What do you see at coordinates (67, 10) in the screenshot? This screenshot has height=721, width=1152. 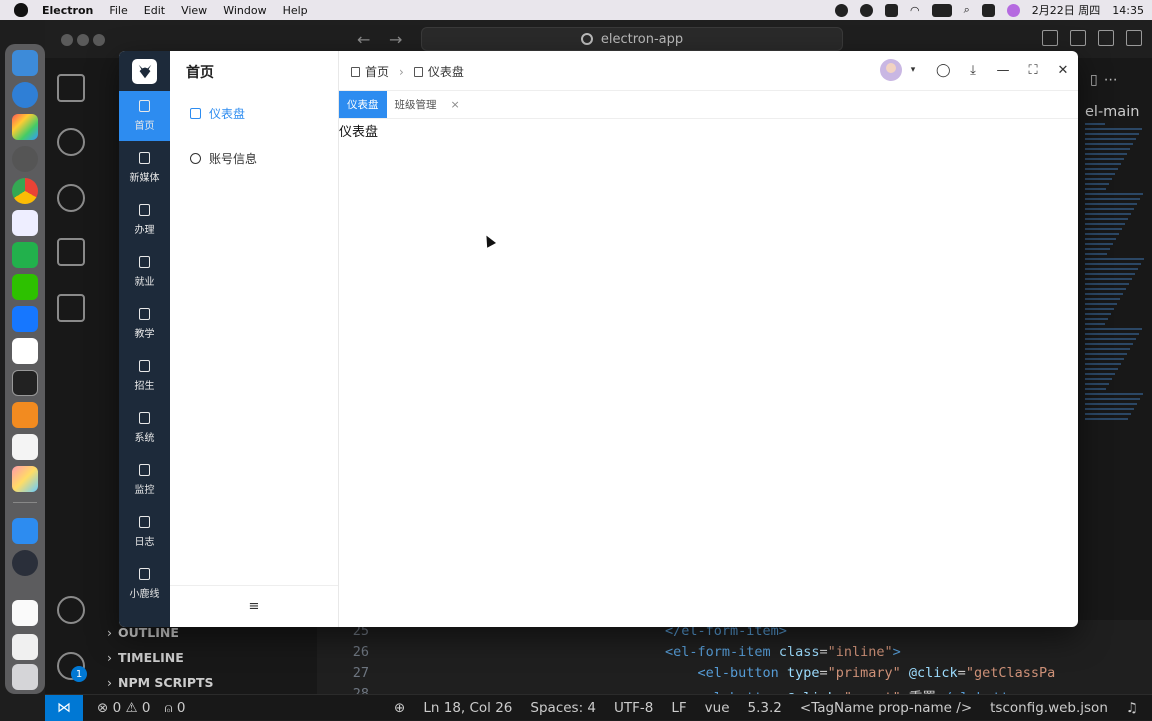 I see `menu-app-name: Electron` at bounding box center [67, 10].